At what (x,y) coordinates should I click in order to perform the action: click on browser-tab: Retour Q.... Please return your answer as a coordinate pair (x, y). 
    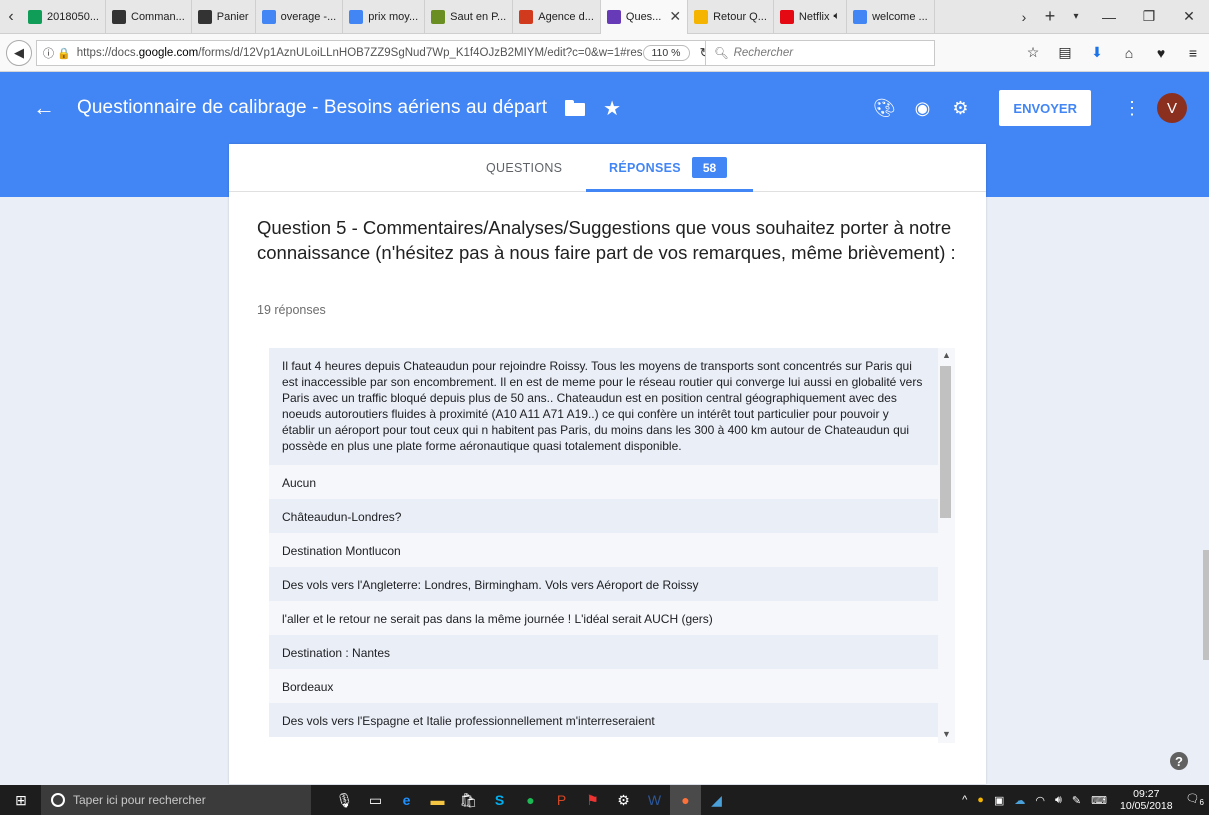
    Looking at the image, I should click on (731, 17).